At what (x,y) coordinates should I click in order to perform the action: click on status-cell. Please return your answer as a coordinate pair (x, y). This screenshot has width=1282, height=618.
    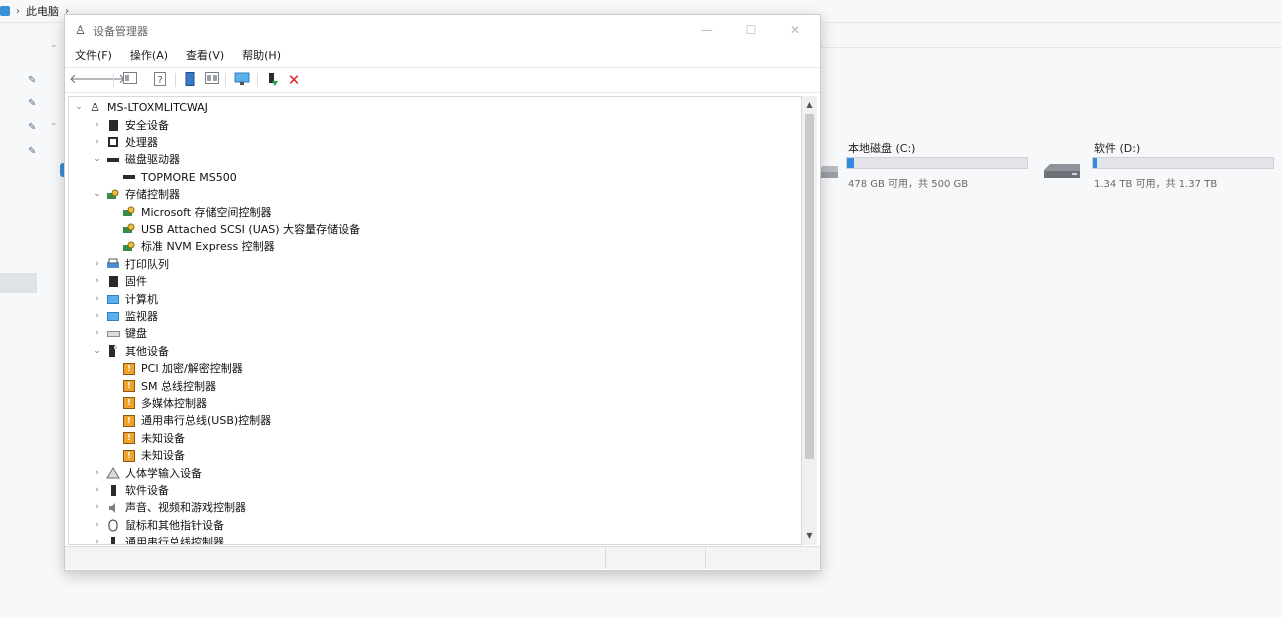
    Looking at the image, I should click on (705, 558).